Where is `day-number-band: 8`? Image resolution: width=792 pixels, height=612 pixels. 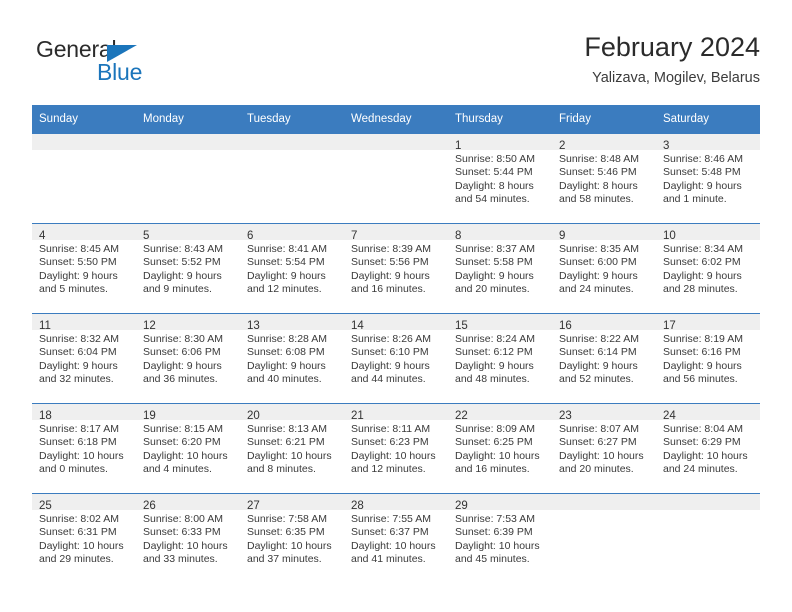
day-number-band: 8 is located at coordinates (500, 233).